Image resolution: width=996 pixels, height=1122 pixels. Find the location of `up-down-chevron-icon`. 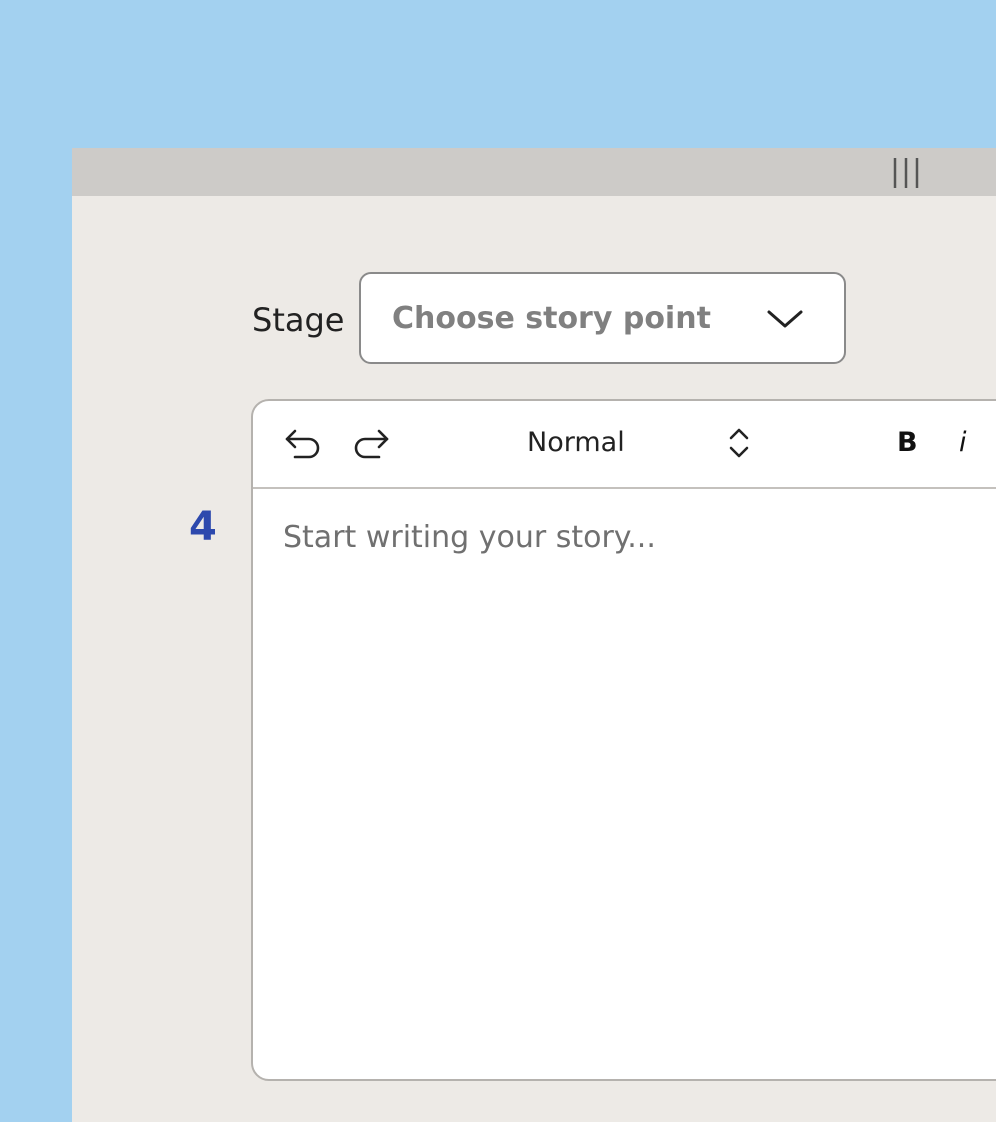

up-down-chevron-icon is located at coordinates (739, 443).